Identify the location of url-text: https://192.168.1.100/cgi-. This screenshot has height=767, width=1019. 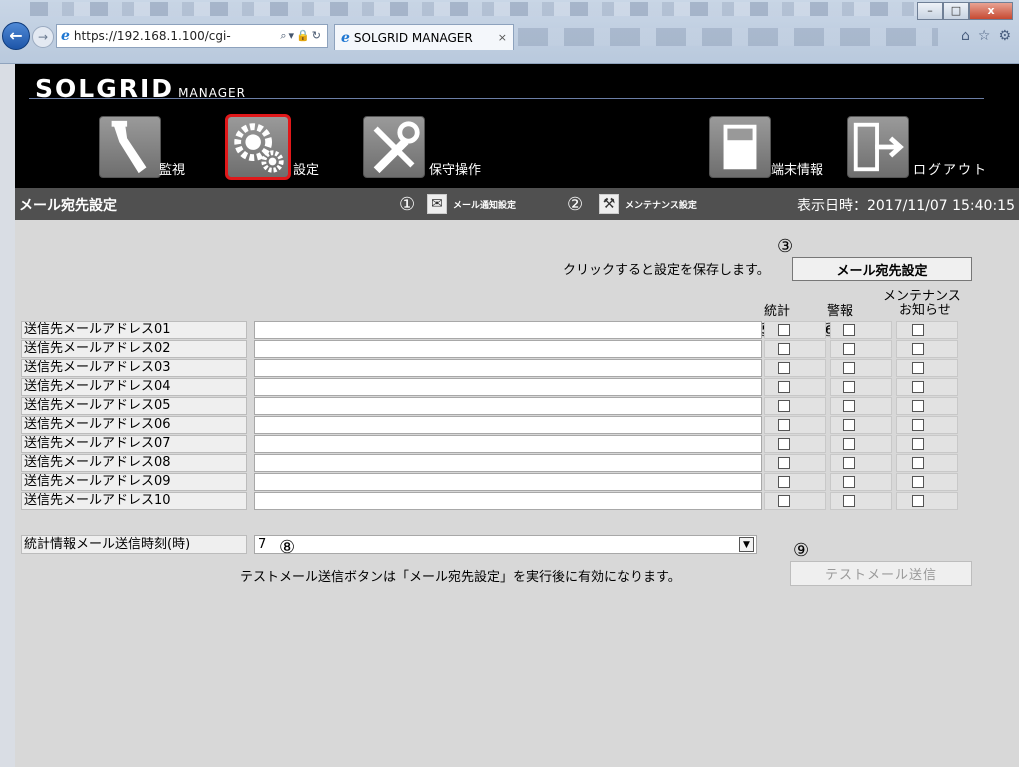
(175, 36).